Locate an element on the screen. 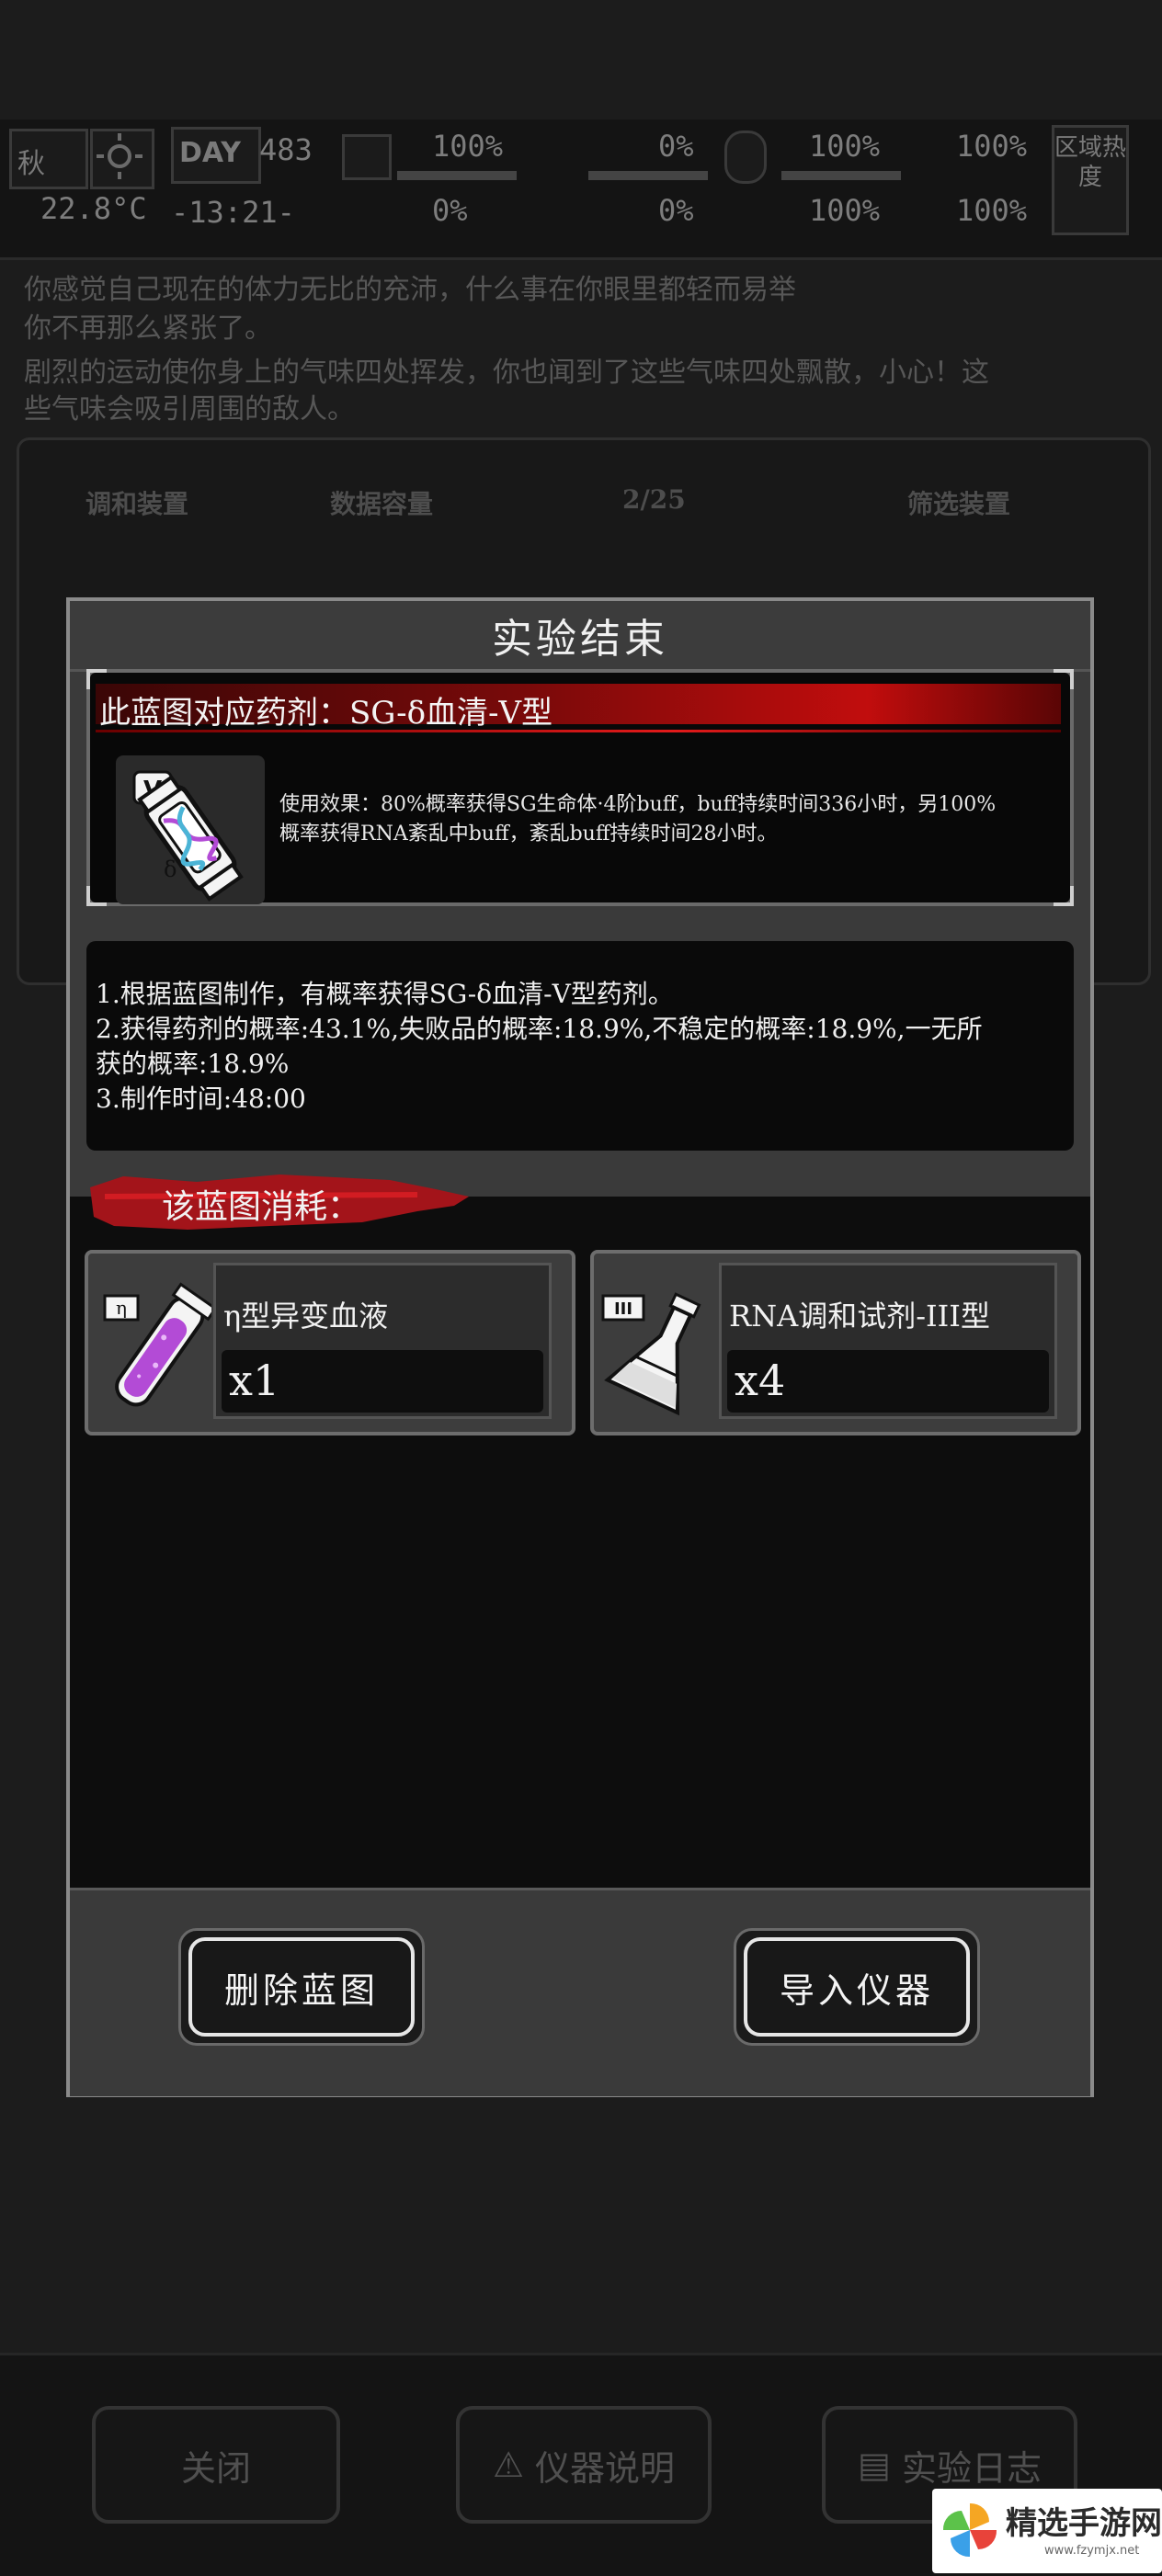 Image resolution: width=1162 pixels, height=2576 pixels. season-cell: 秋 is located at coordinates (49, 159).